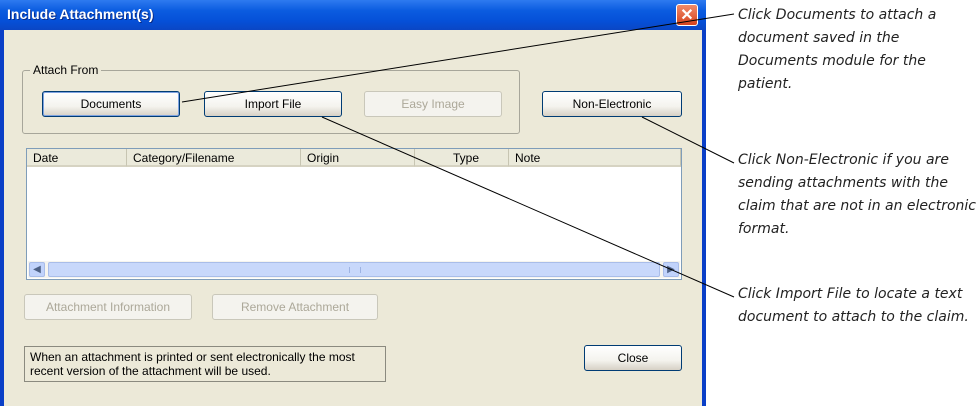 The height and width of the screenshot is (406, 980). I want to click on non-electronic-callout-line, so click(688, 140).